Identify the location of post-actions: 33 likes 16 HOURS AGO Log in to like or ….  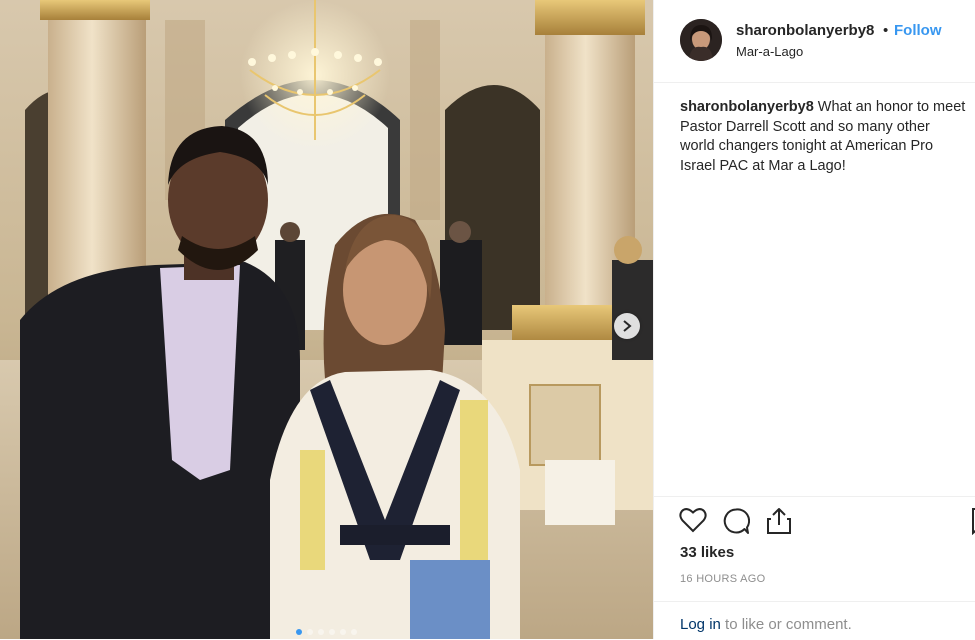
(814, 567).